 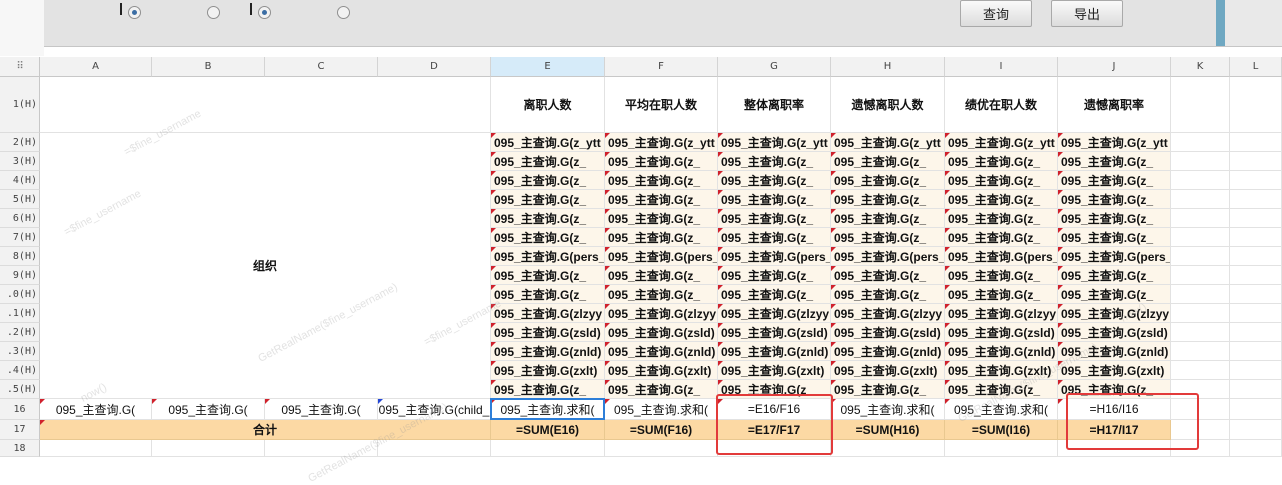 What do you see at coordinates (20, 332) in the screenshot?
I see `row-header: .2(H)` at bounding box center [20, 332].